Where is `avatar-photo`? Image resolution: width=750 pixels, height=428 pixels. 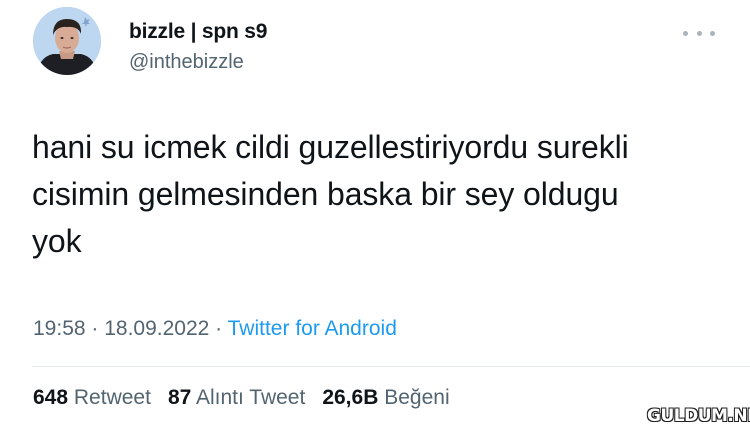 avatar-photo is located at coordinates (67, 41).